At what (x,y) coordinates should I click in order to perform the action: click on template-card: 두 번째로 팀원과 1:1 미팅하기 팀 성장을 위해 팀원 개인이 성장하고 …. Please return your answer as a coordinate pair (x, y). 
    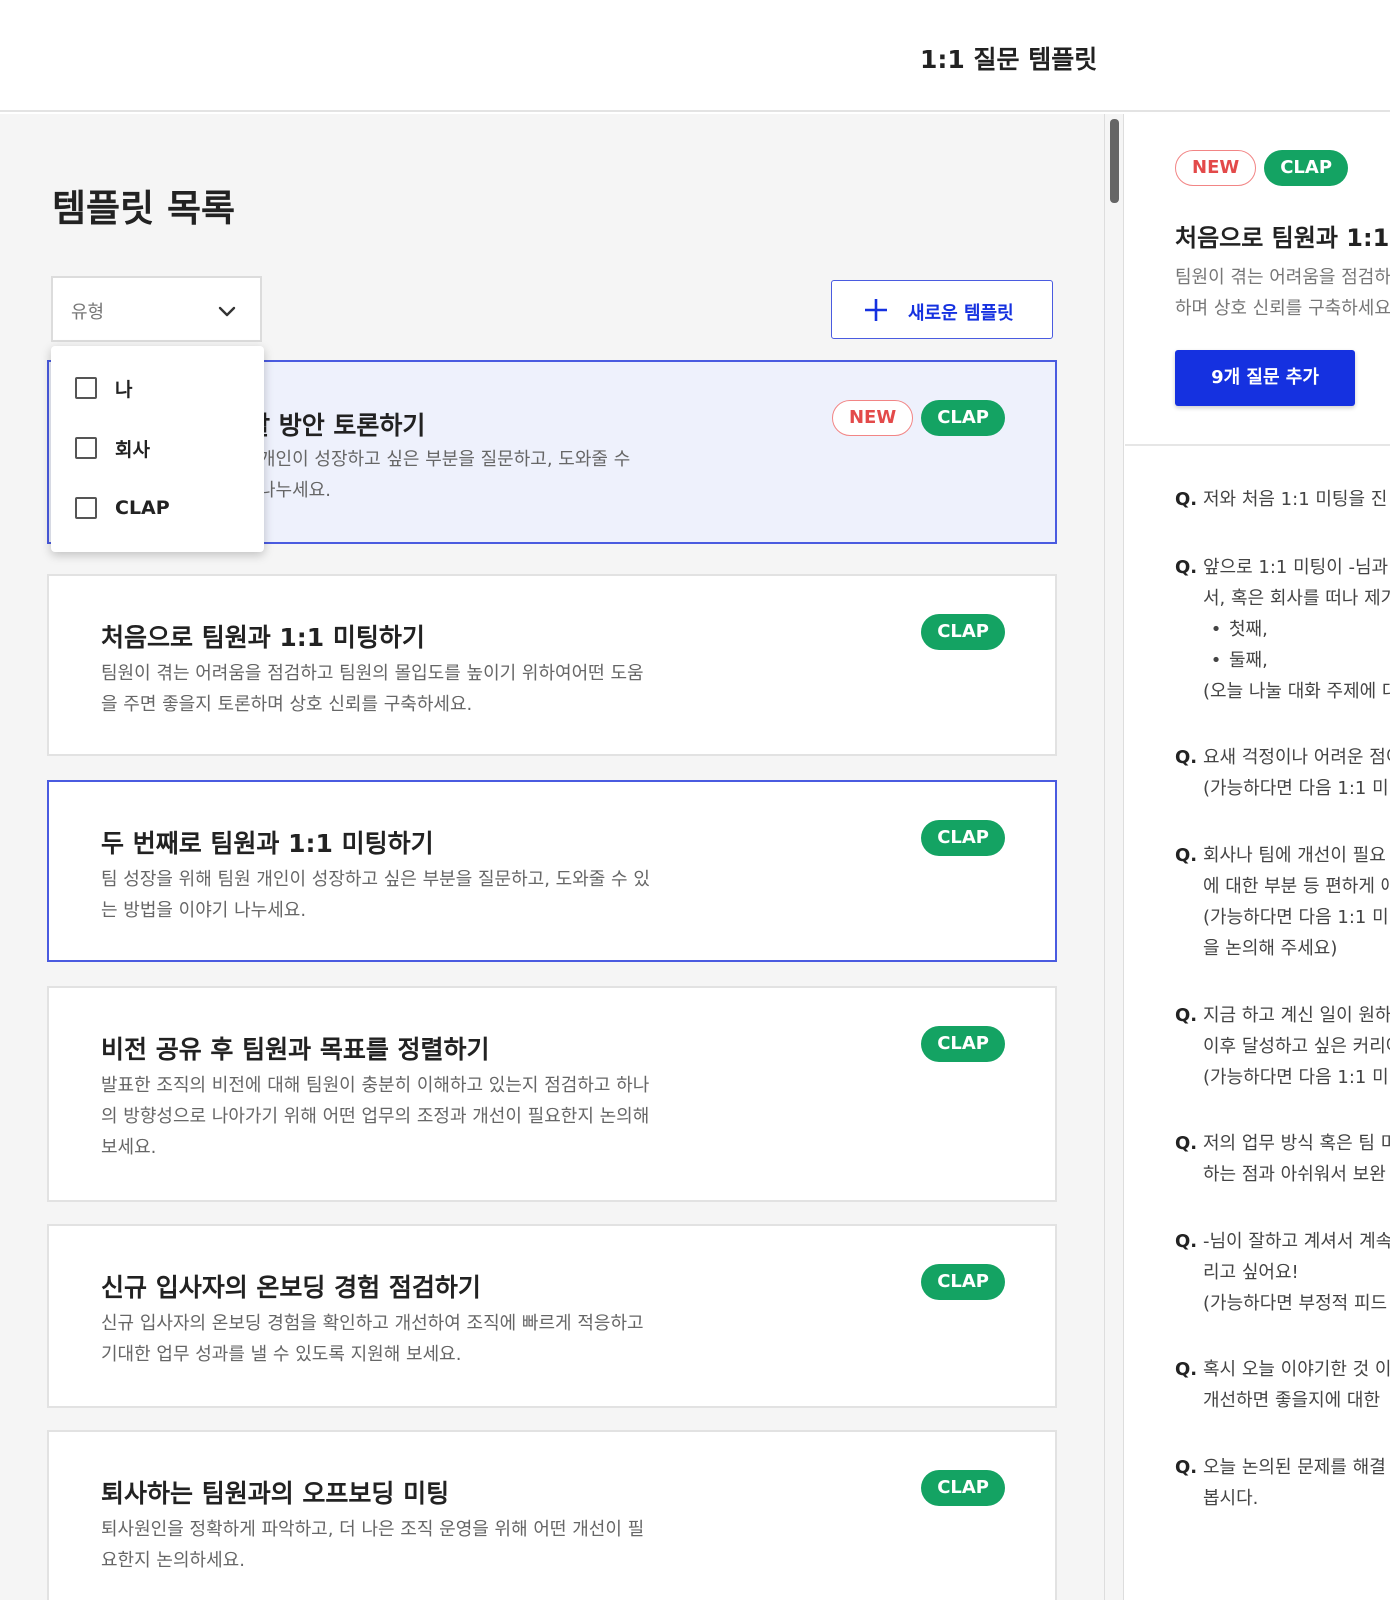
    Looking at the image, I should click on (552, 871).